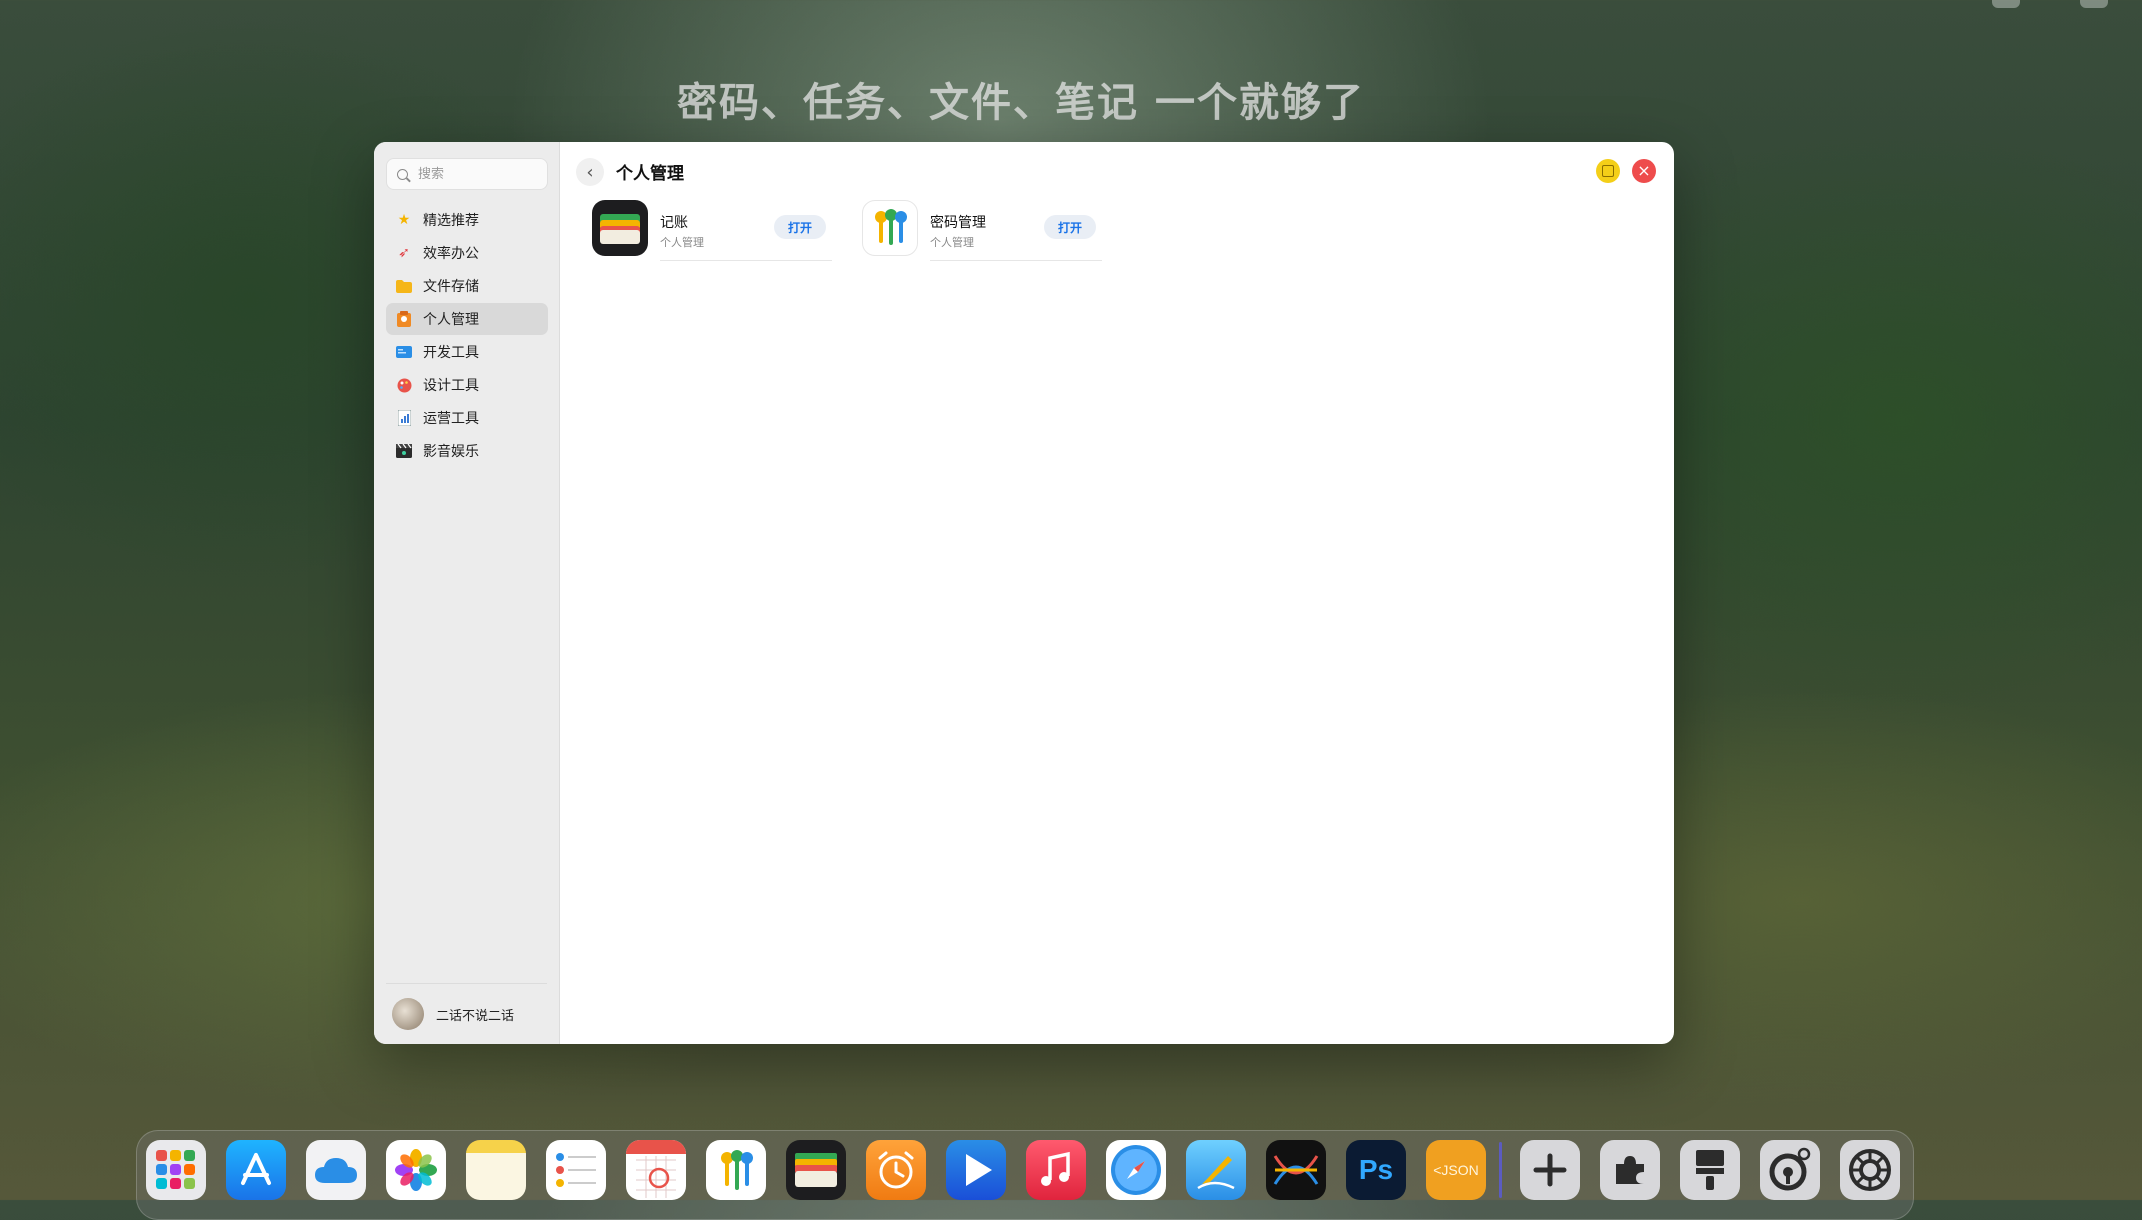 The height and width of the screenshot is (1220, 2142). What do you see at coordinates (467, 593) in the screenshot?
I see `sidebar: ★ 精选推荐 ➶ 效率办公 文件存储 个人管理` at bounding box center [467, 593].